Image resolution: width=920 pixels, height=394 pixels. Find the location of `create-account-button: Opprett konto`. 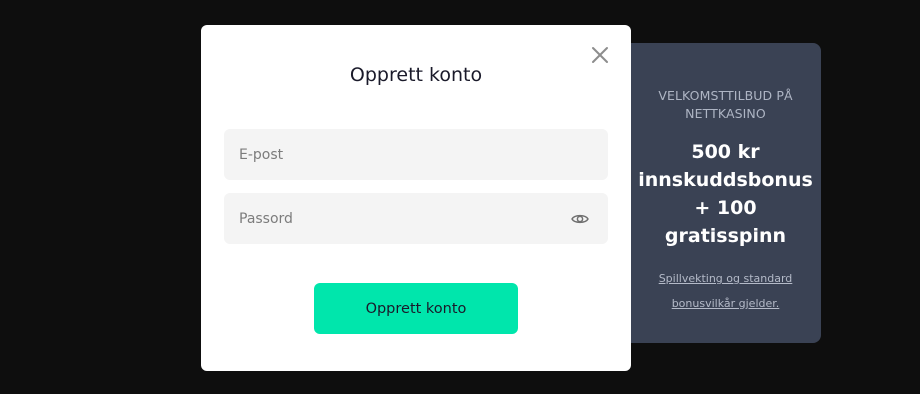

create-account-button: Opprett konto is located at coordinates (416, 308).